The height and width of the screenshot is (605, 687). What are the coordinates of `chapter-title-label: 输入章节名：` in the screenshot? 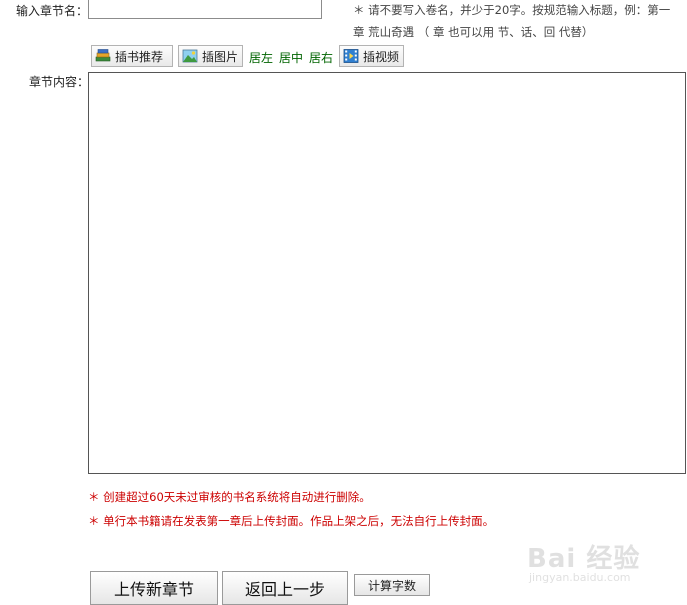 It's located at (52, 11).